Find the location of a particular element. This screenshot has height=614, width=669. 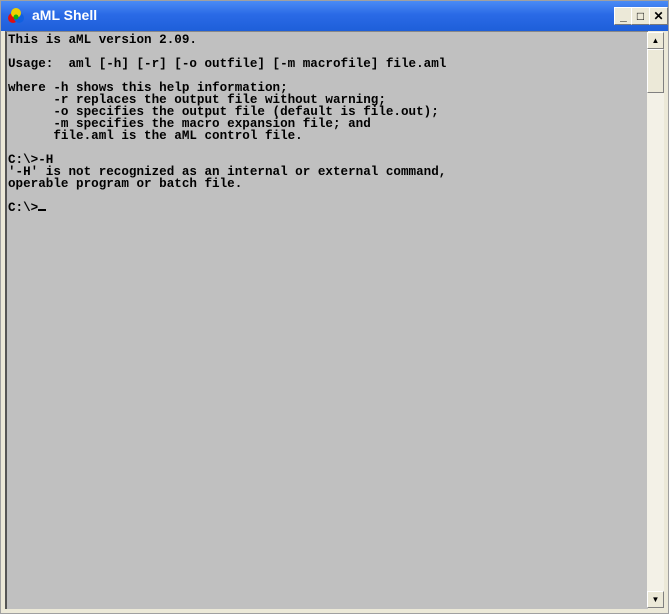

close-button: ✕ is located at coordinates (658, 16).